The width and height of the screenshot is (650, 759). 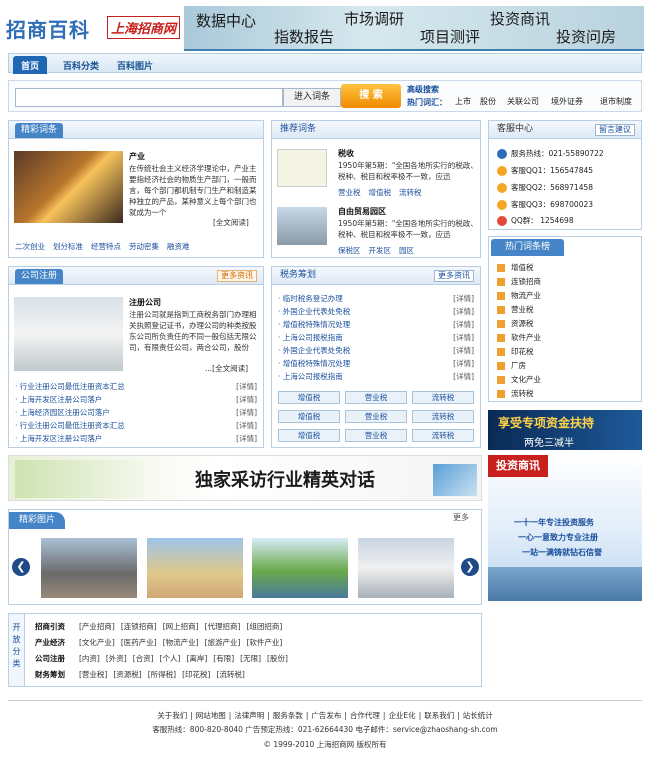 What do you see at coordinates (21, 567) in the screenshot?
I see `prev-arrow-icon: ❮` at bounding box center [21, 567].